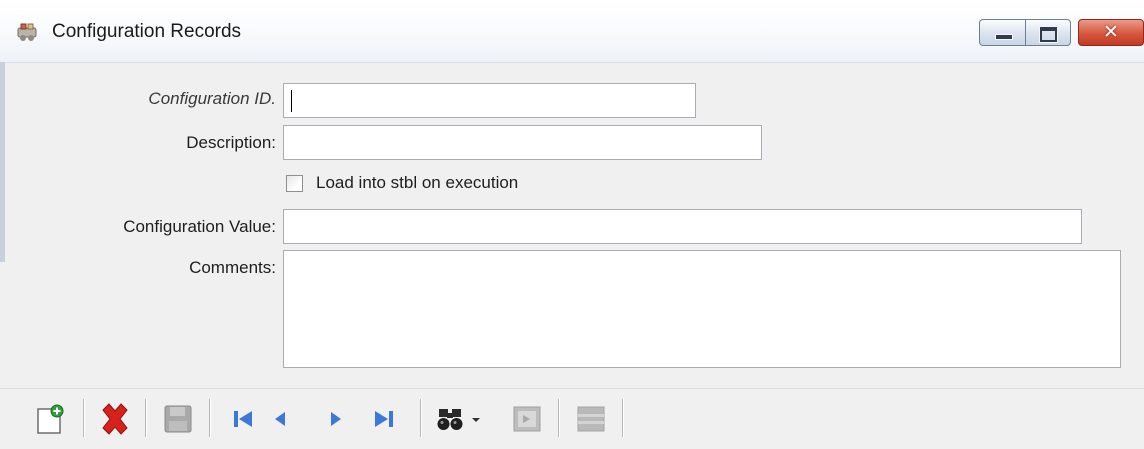 This screenshot has height=449, width=1144. What do you see at coordinates (280, 419) in the screenshot?
I see `previous-record-icon` at bounding box center [280, 419].